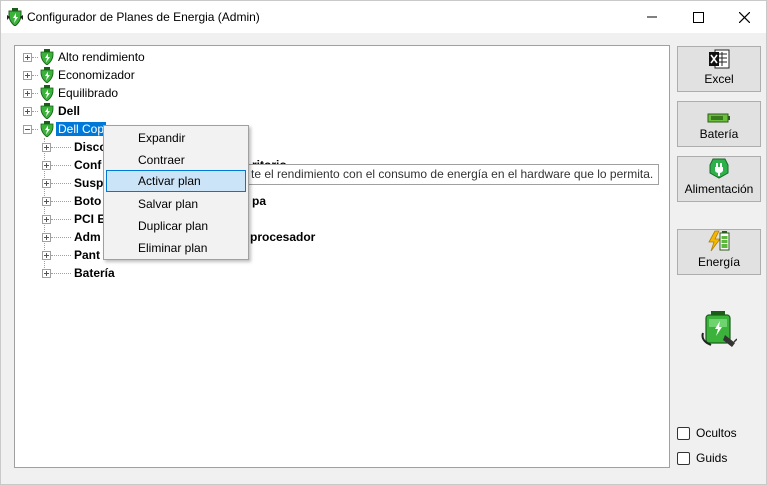 This screenshot has width=767, height=485. I want to click on tree-node-label: procesador, so click(283, 237).